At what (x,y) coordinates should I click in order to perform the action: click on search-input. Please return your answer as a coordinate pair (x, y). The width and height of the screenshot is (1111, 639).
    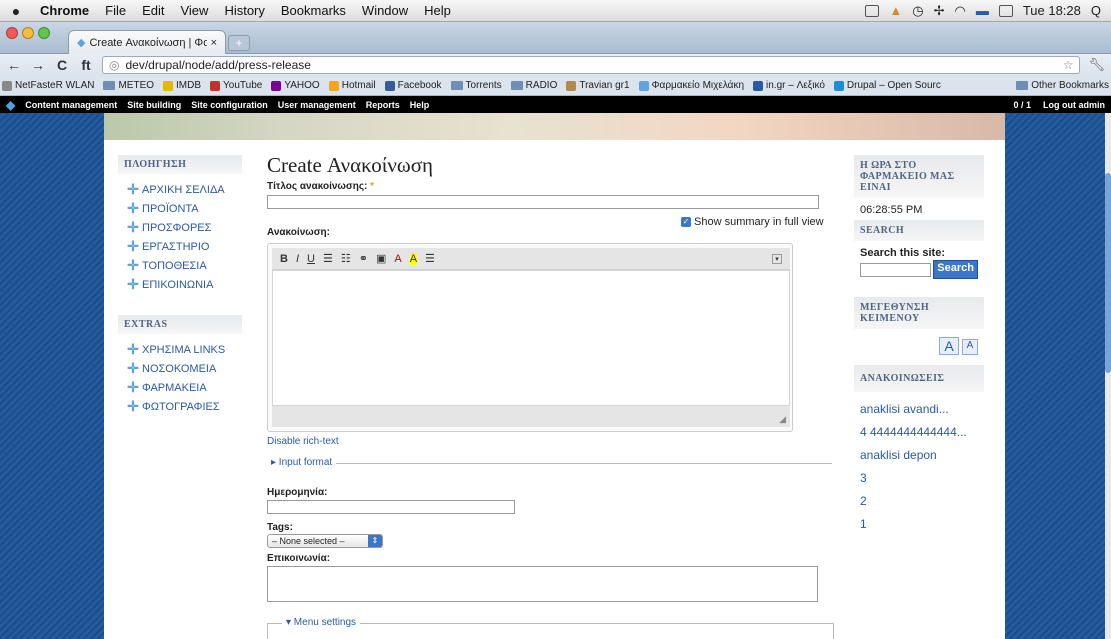
    Looking at the image, I should click on (896, 270).